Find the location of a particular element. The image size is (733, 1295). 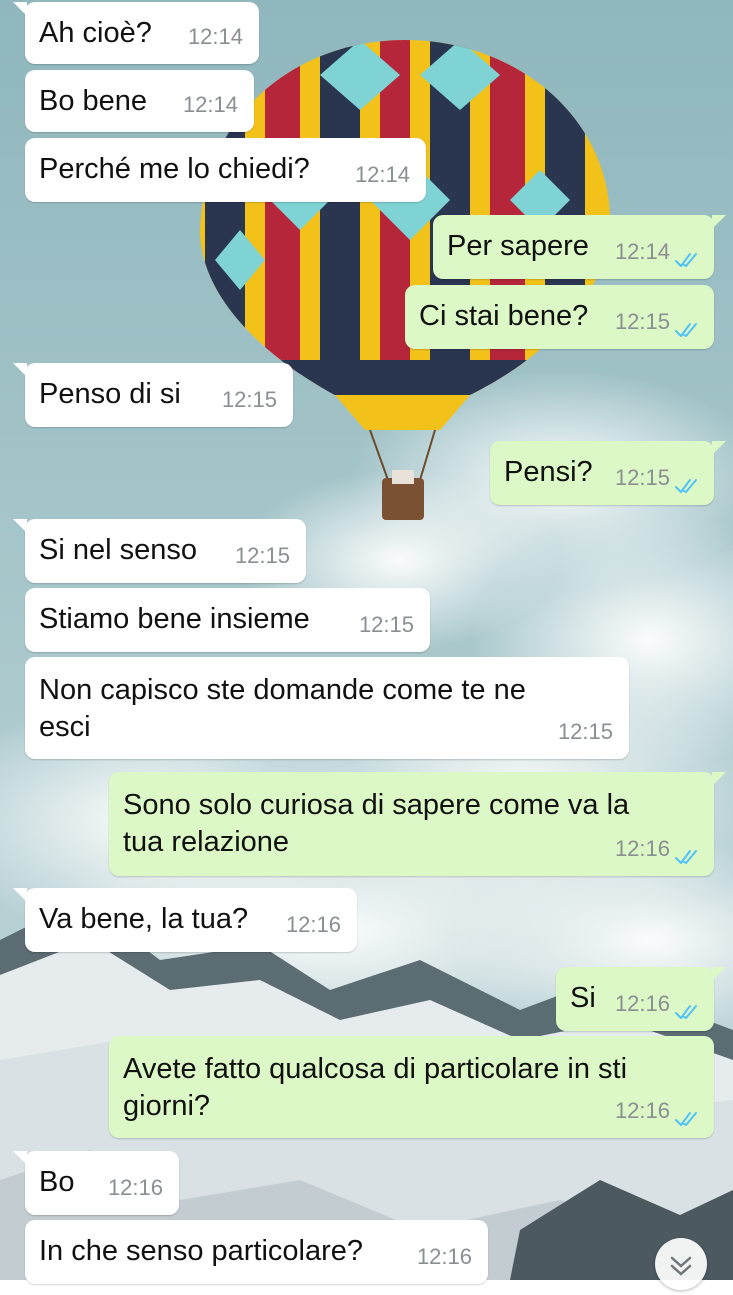

message-text: Penso di si is located at coordinates (110, 394).